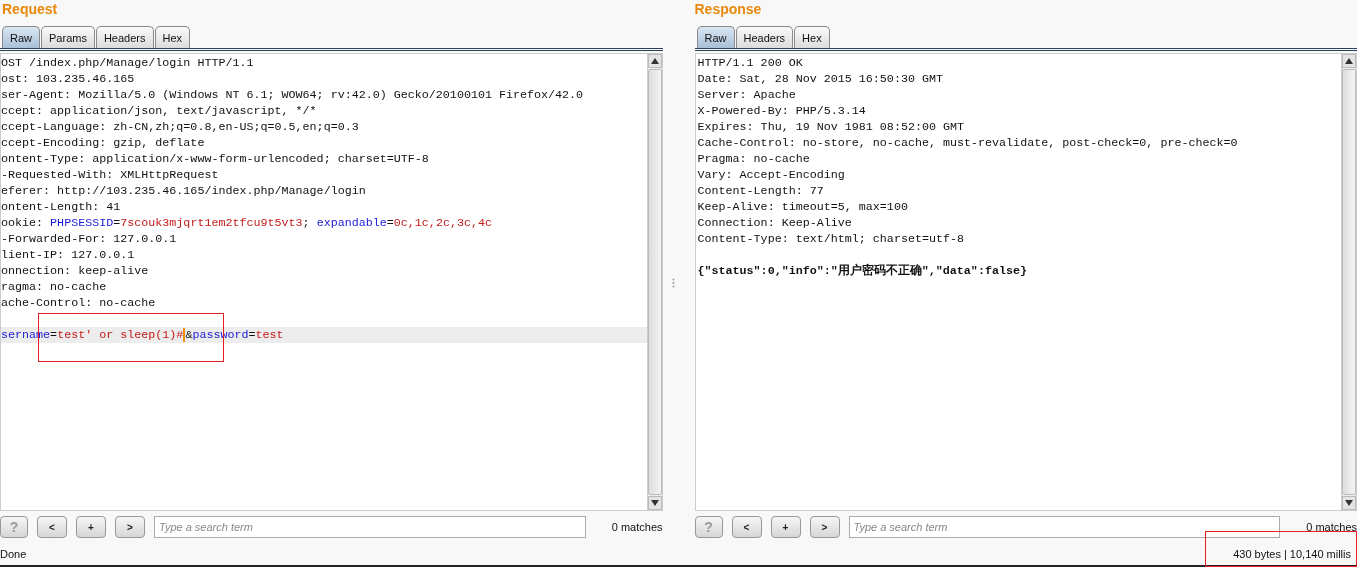  What do you see at coordinates (750, 63) in the screenshot?
I see `code-line: HTTP/1.1 200 OK` at bounding box center [750, 63].